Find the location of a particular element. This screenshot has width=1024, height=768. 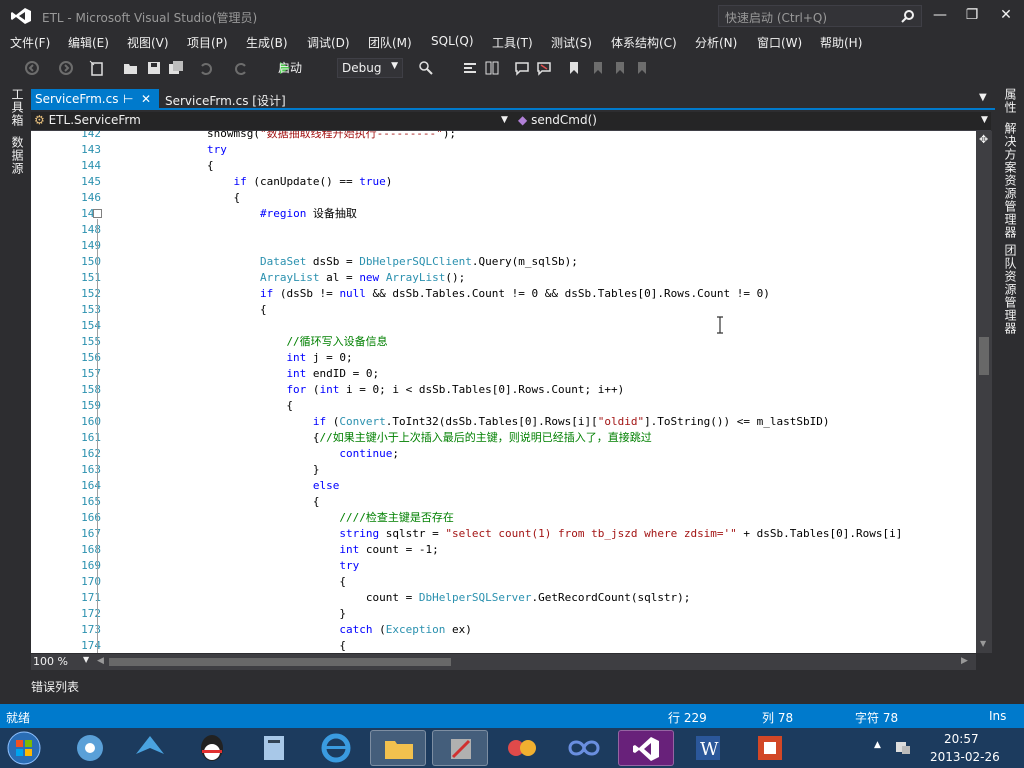

menu-project: 项目(P) is located at coordinates (207, 42).